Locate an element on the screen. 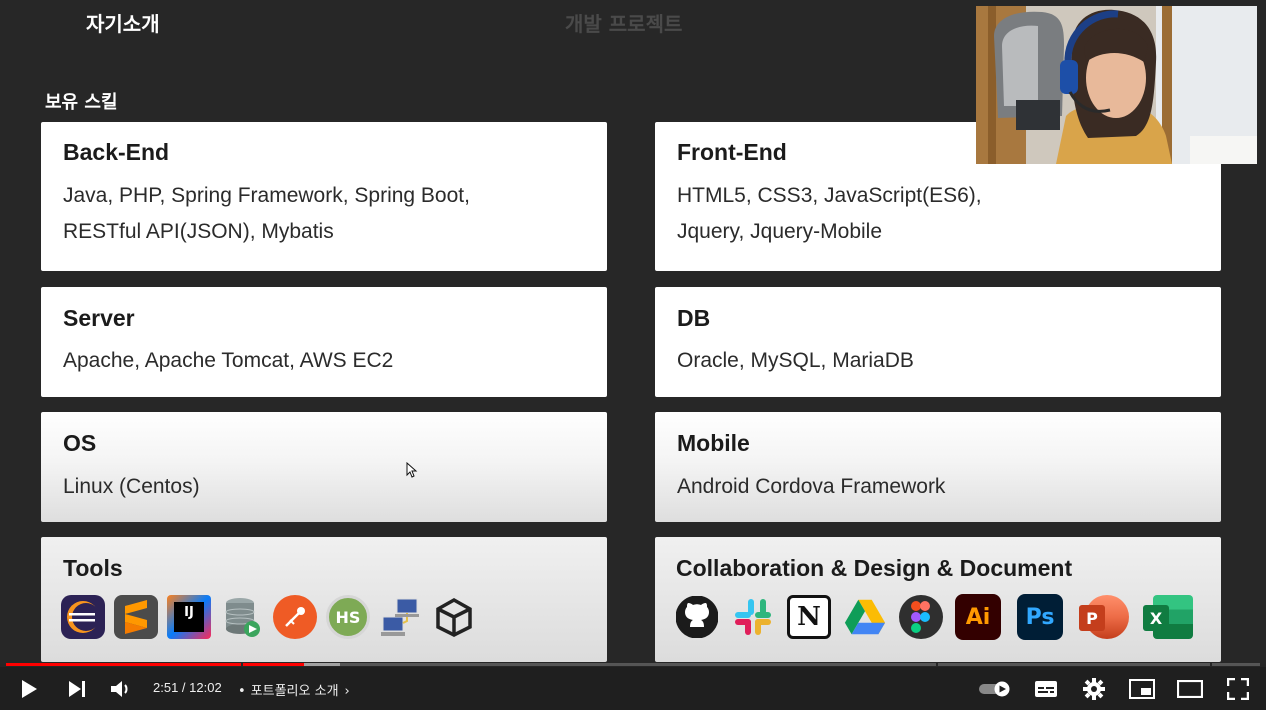 Image resolution: width=1266 pixels, height=710 pixels. powerpoint-icon: P is located at coordinates (1104, 617).